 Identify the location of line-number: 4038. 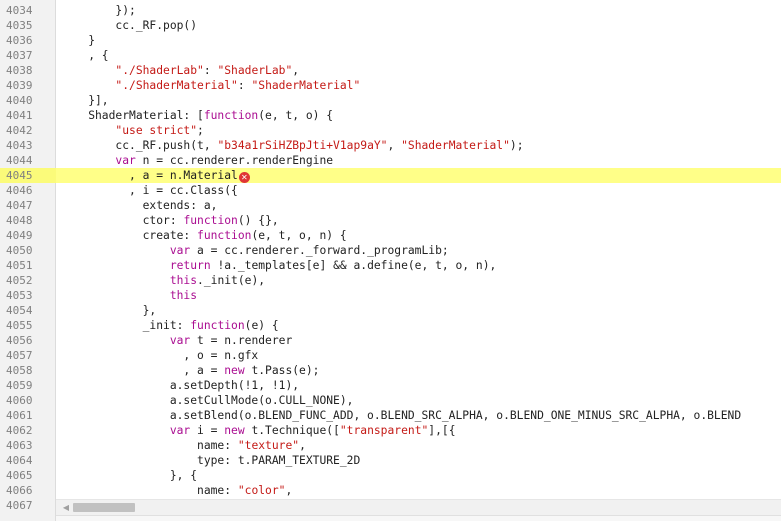
(28, 70).